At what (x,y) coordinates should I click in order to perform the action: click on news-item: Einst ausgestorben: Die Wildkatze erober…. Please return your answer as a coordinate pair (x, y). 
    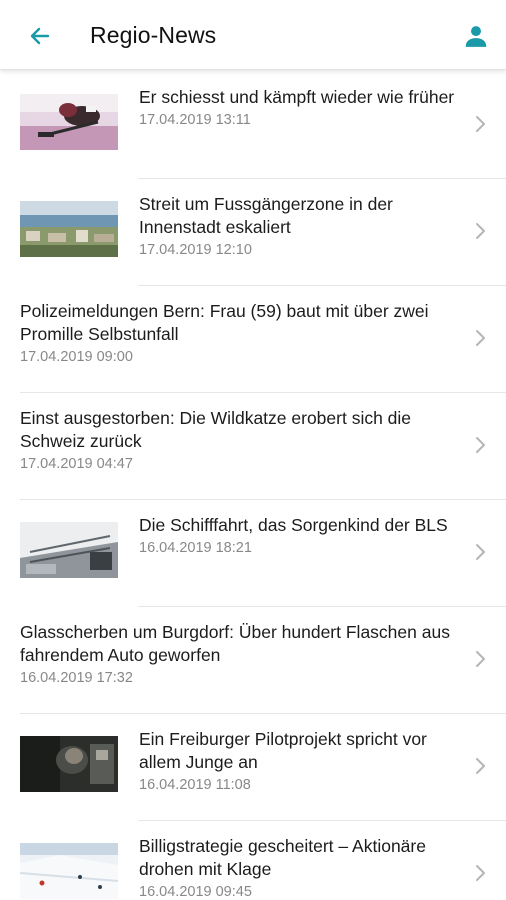
    Looking at the image, I should click on (253, 446).